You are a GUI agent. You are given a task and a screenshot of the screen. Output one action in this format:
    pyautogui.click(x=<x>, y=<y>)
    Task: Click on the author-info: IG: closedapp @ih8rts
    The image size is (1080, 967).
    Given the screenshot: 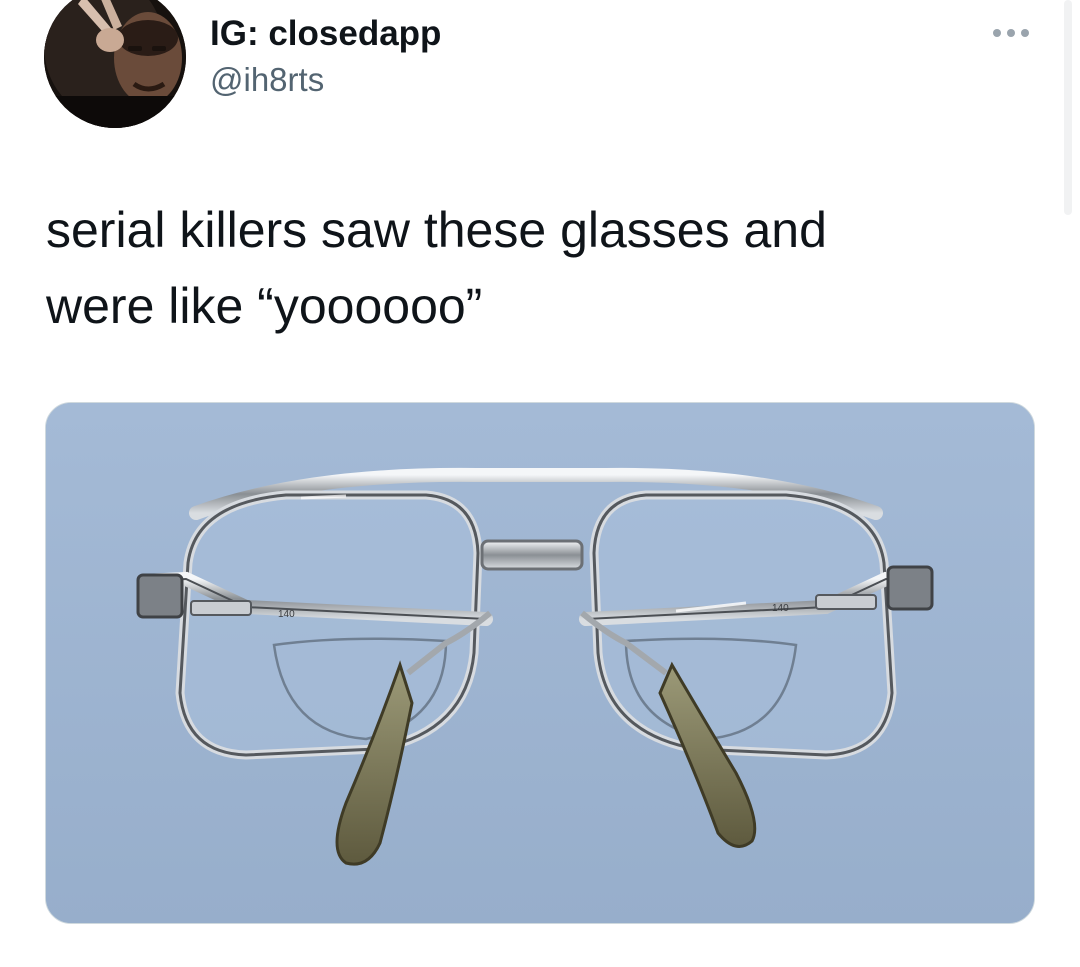 What is the action you would take?
    pyautogui.click(x=325, y=56)
    